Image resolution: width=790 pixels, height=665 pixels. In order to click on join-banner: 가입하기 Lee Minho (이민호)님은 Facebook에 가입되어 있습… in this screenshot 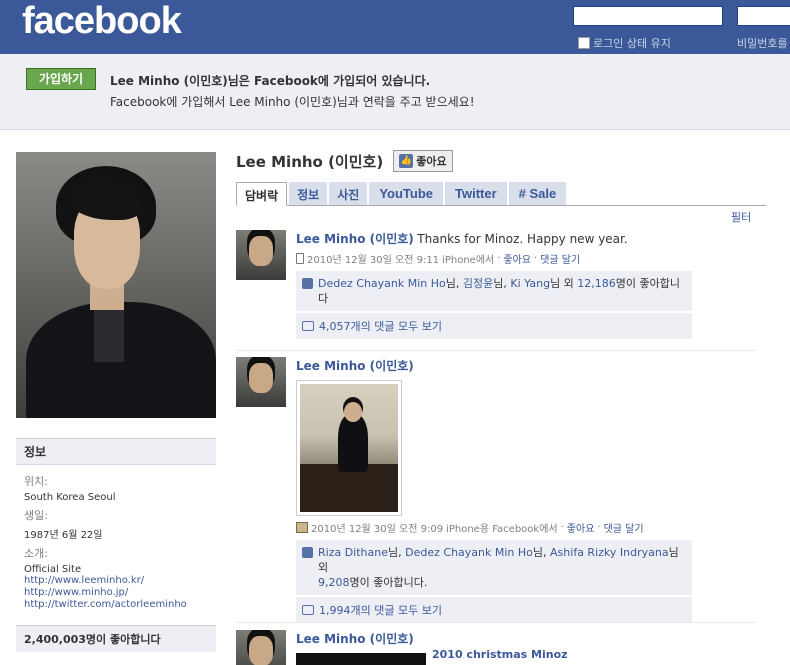, I will do `click(395, 92)`.